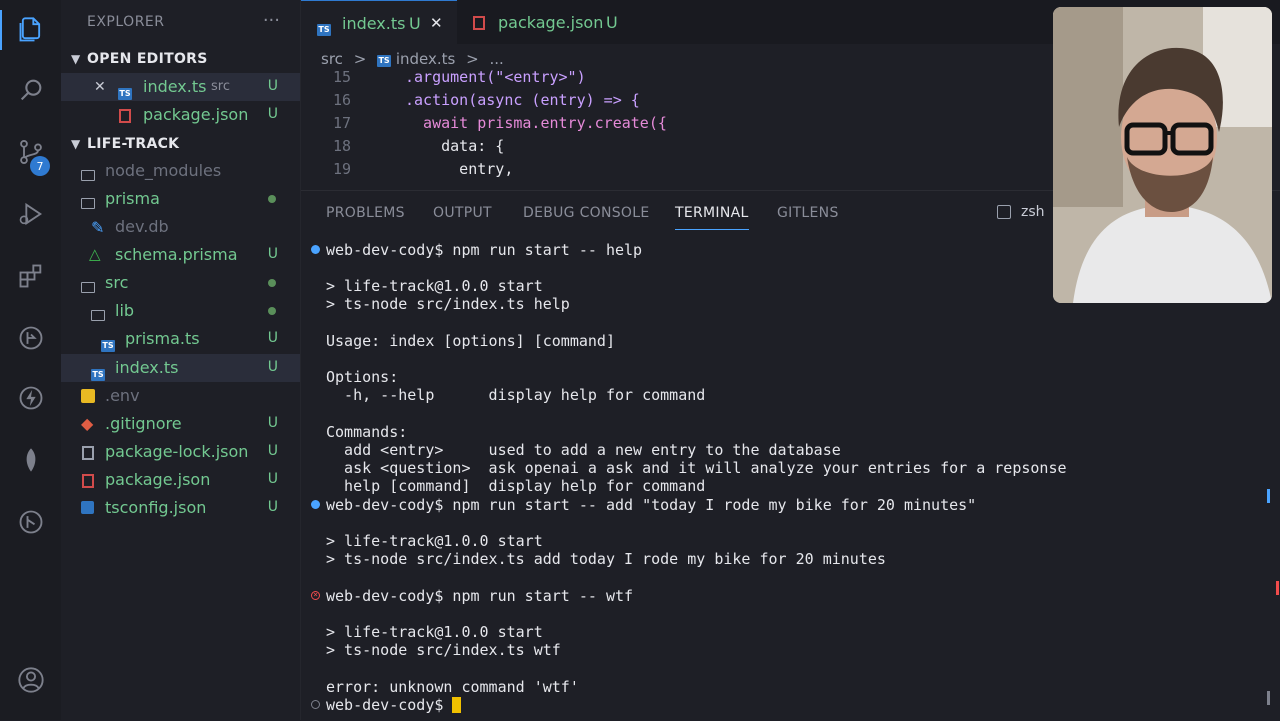 This screenshot has height=721, width=1280. What do you see at coordinates (1004, 212) in the screenshot?
I see `terminal-icon` at bounding box center [1004, 212].